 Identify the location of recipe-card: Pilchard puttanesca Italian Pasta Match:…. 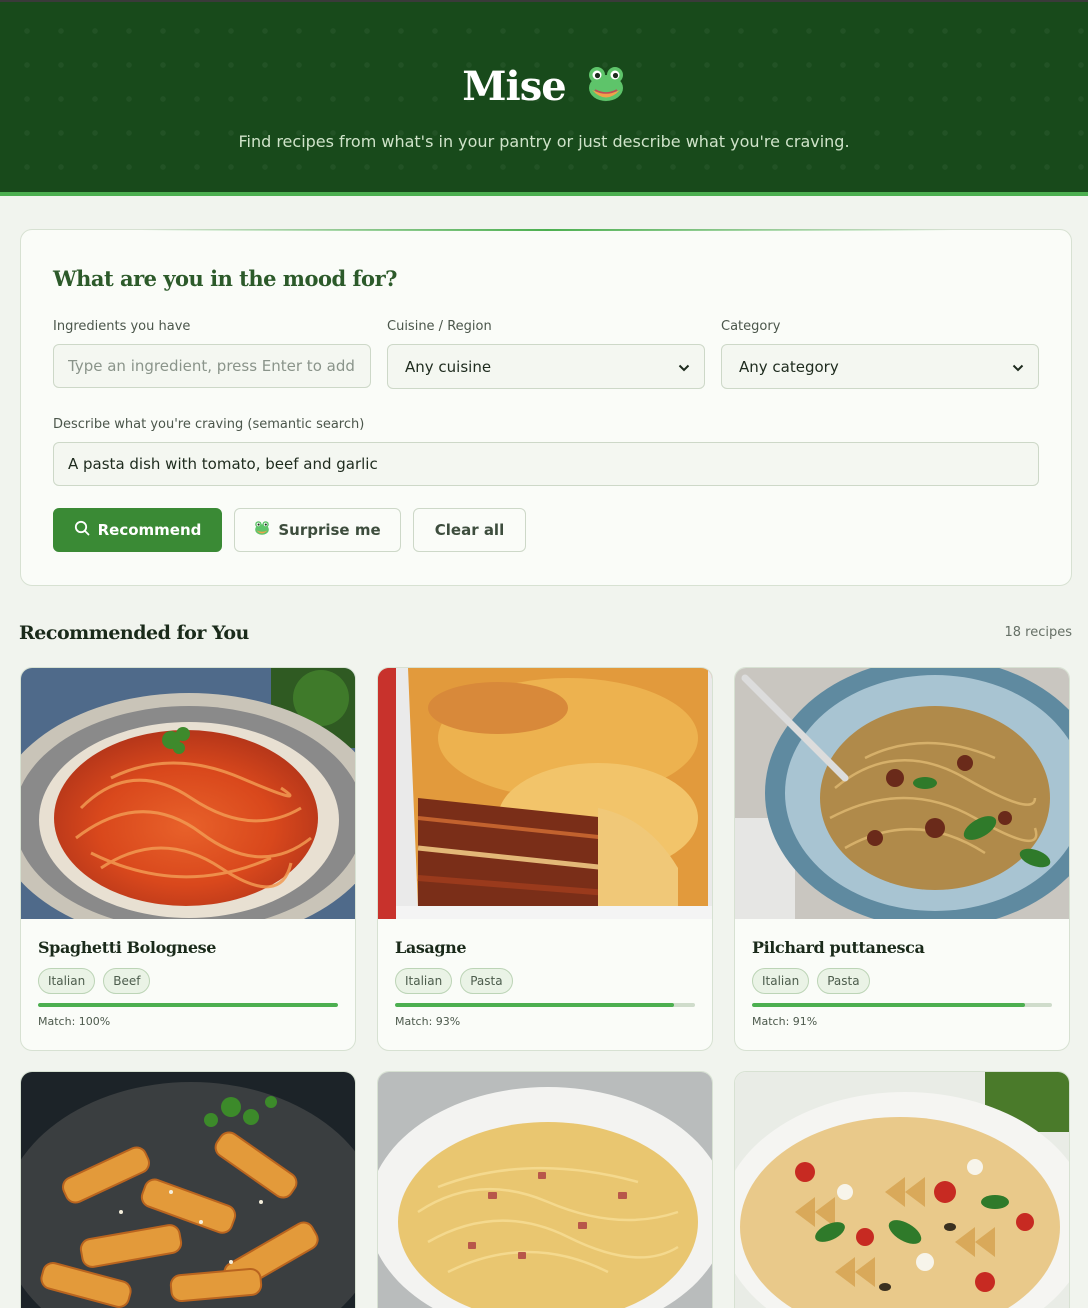
(902, 859).